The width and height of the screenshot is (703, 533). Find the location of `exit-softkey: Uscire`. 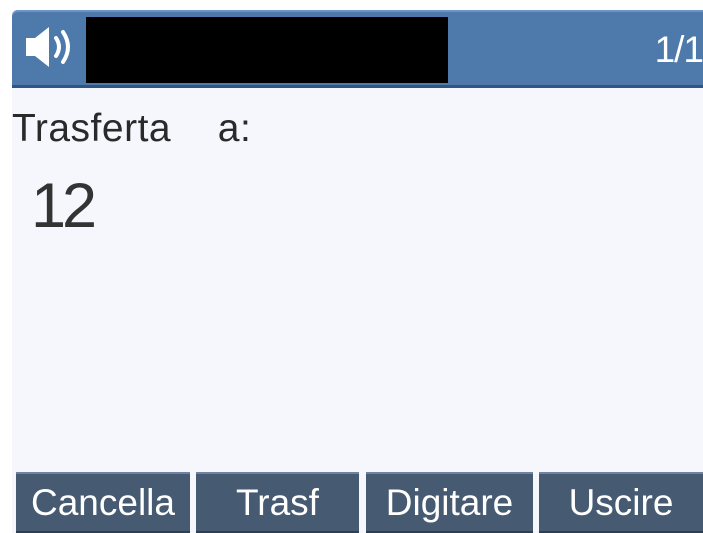

exit-softkey: Uscire is located at coordinates (621, 502).